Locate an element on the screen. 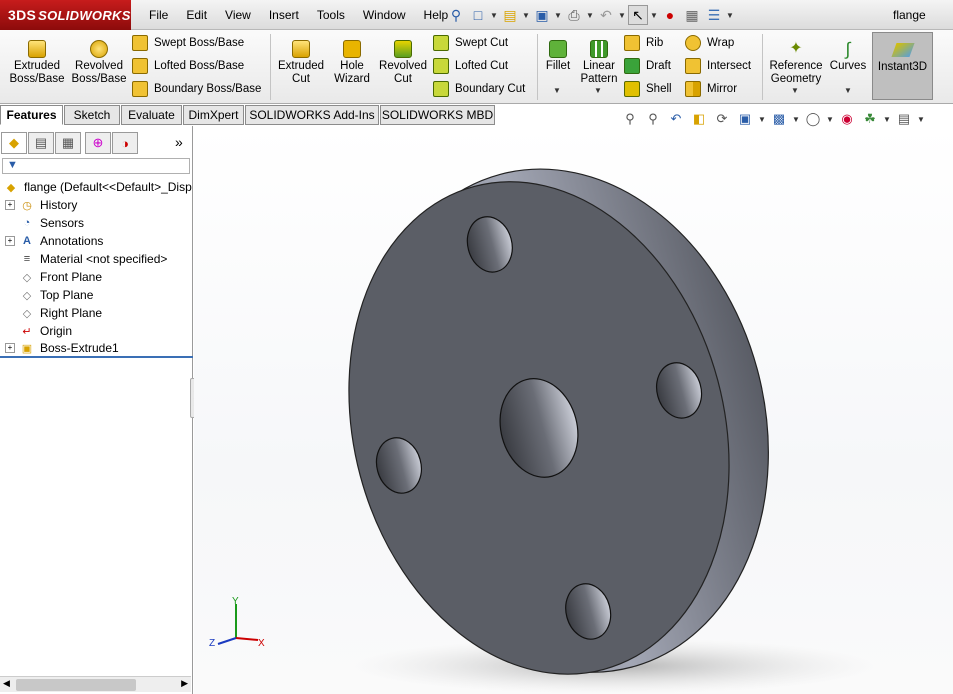  apply-scene-dropdown-icon: ▼ is located at coordinates (887, 119).